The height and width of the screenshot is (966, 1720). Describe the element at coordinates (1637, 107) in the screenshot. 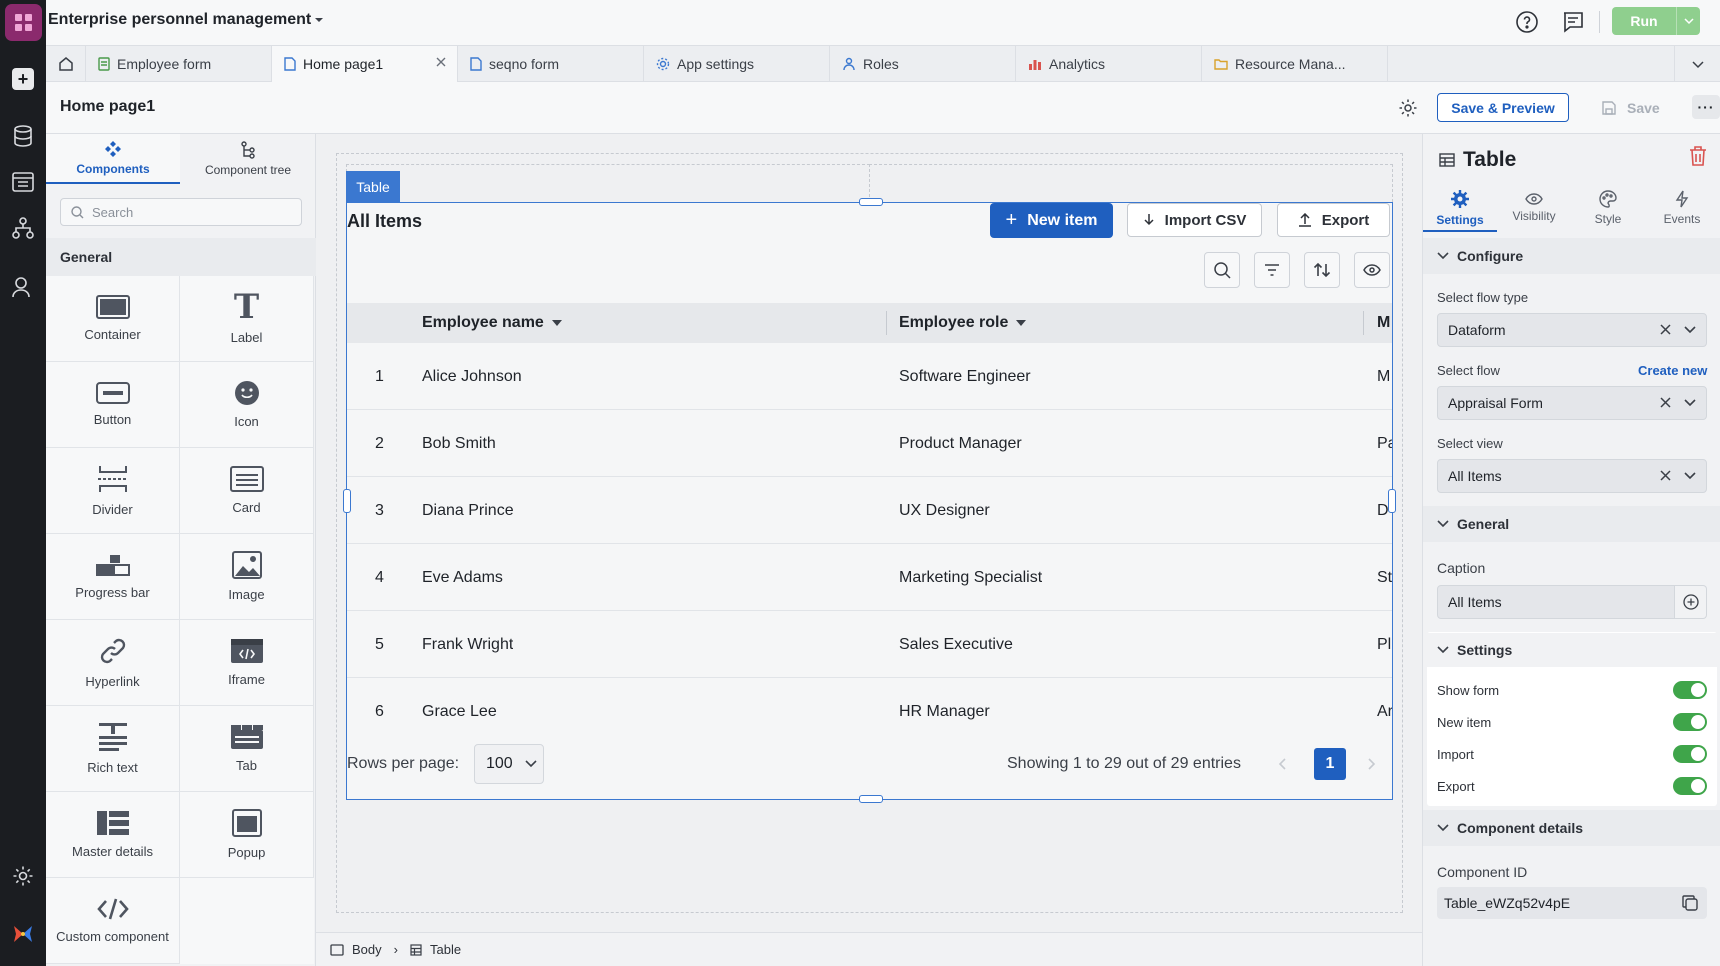

I see `save-button: Save` at that location.